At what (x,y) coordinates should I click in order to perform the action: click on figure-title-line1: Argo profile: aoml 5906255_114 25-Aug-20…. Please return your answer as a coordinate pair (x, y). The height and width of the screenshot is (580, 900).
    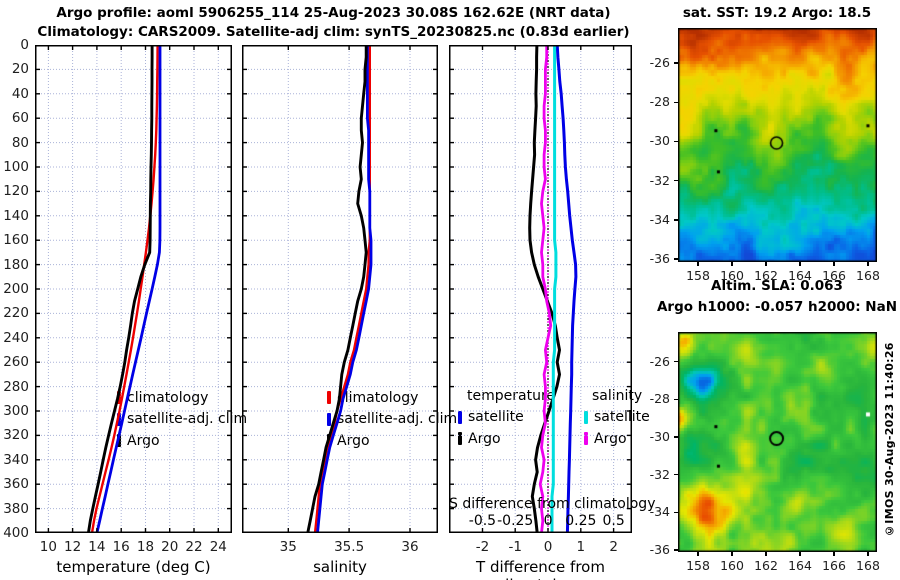
    Looking at the image, I should click on (333, 13).